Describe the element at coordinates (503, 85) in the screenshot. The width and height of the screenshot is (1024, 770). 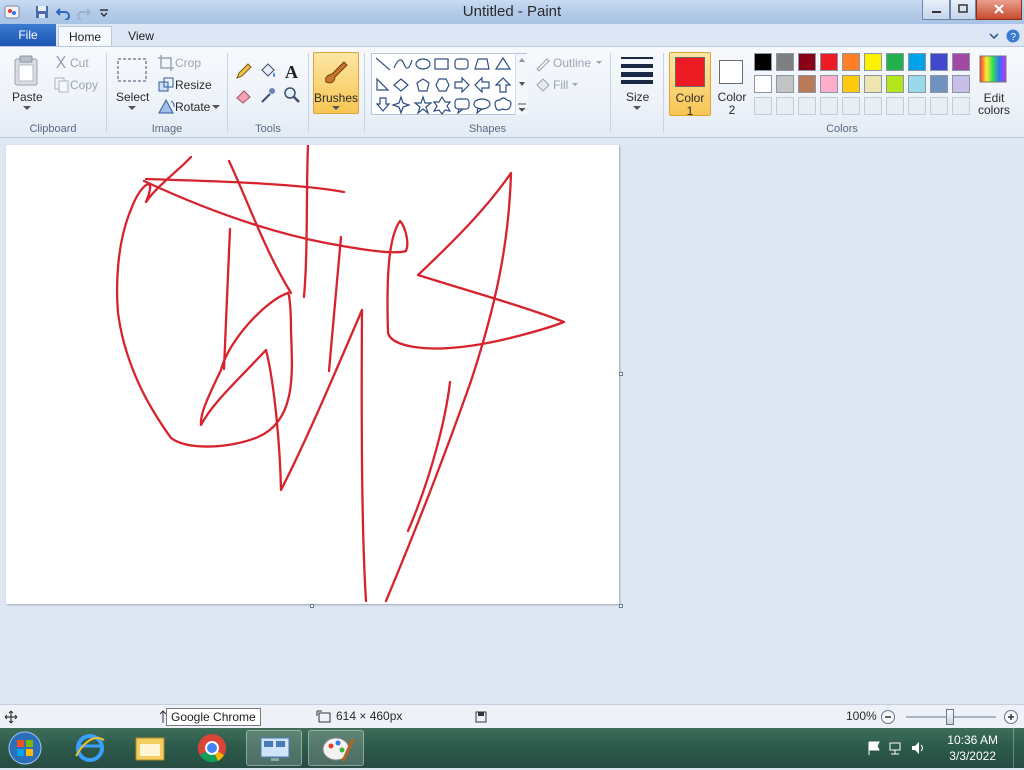
I see `up-arrow-shape-icon` at that location.